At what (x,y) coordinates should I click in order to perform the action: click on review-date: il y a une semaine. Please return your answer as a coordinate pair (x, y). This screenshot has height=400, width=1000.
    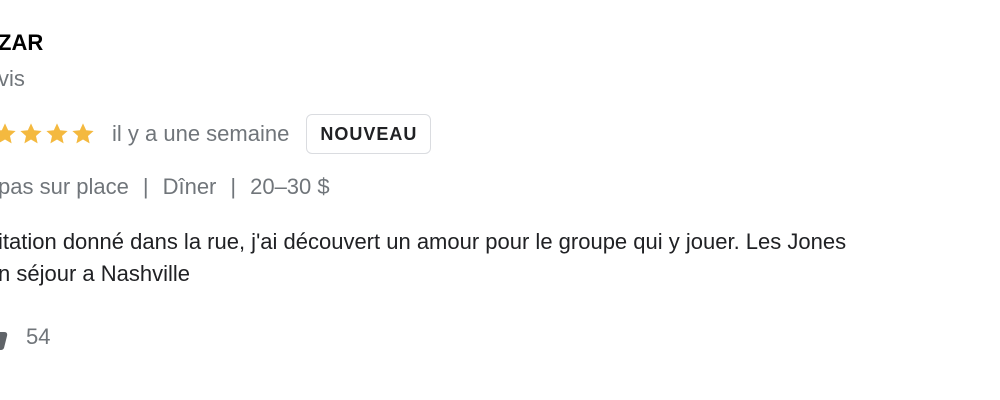
    Looking at the image, I should click on (201, 133).